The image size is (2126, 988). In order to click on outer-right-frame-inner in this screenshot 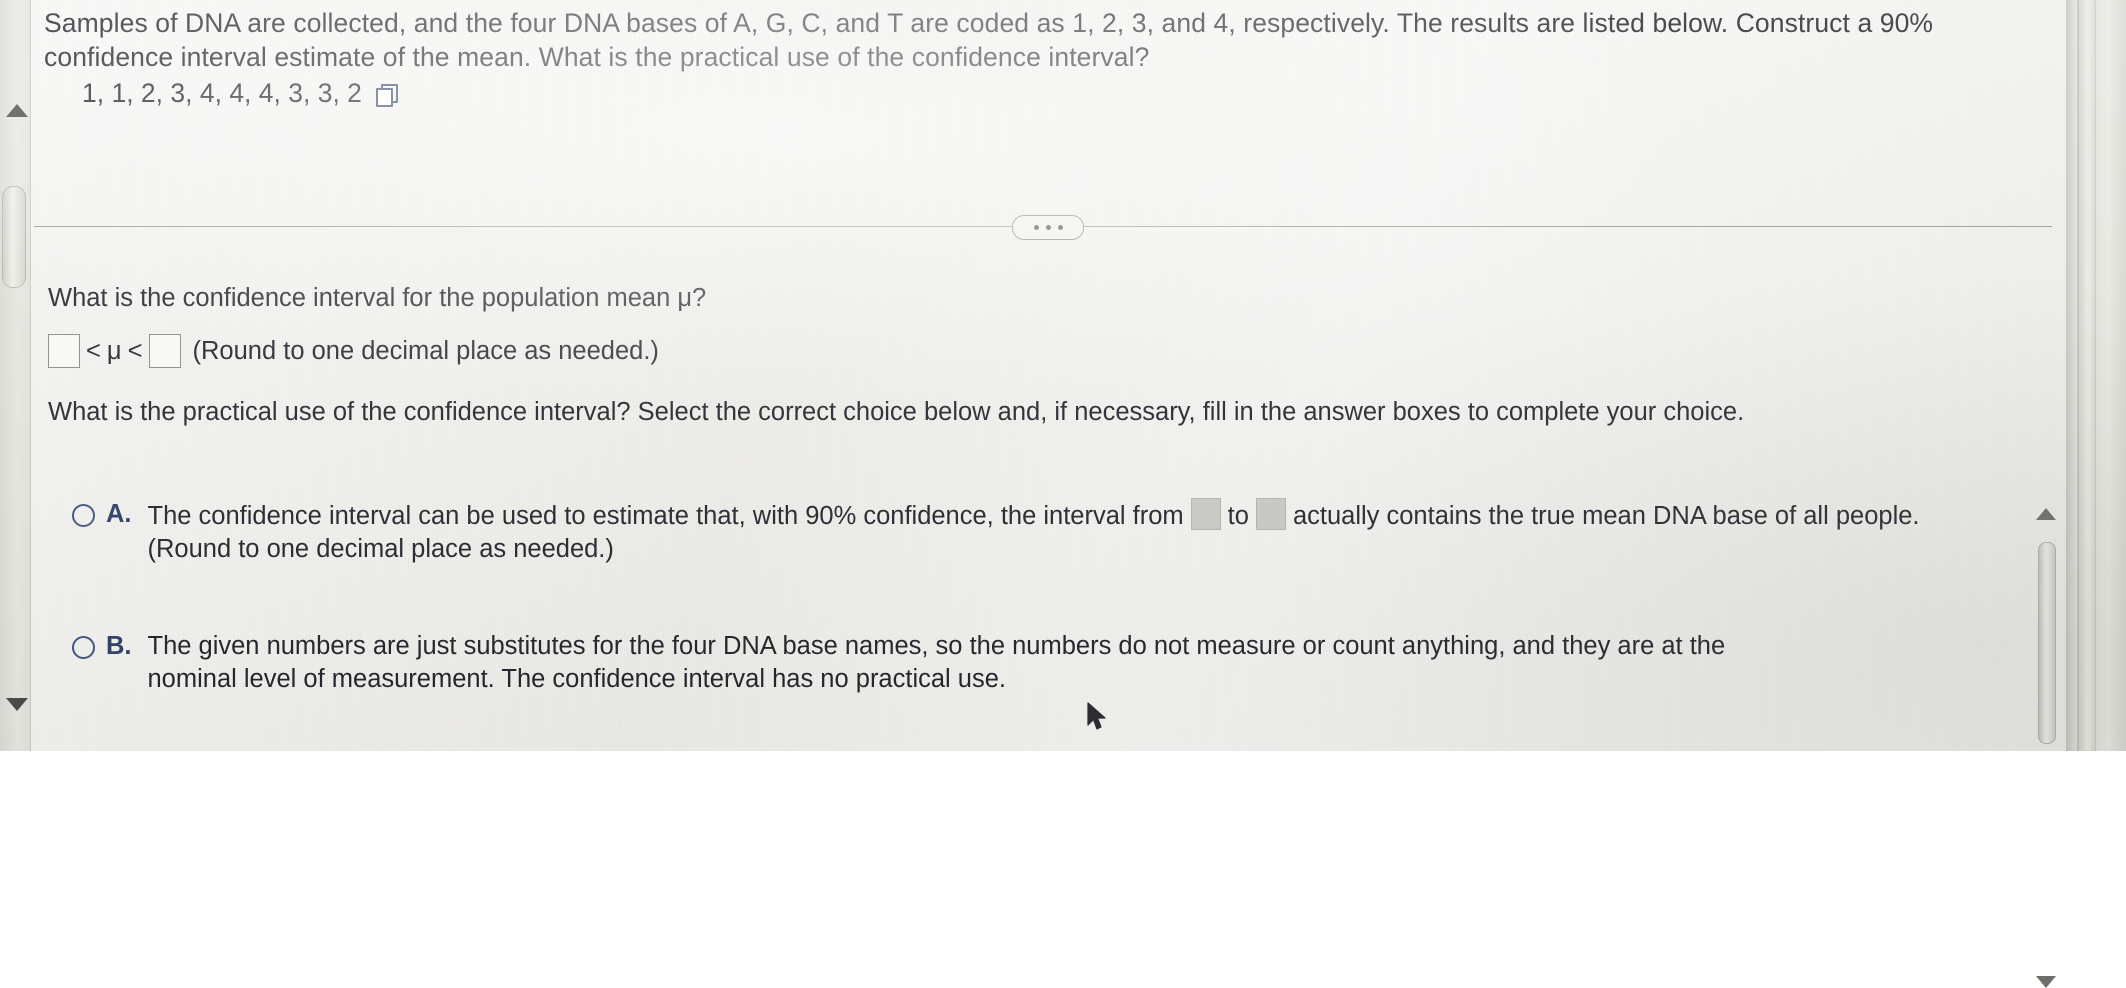, I will do `click(2072, 375)`.